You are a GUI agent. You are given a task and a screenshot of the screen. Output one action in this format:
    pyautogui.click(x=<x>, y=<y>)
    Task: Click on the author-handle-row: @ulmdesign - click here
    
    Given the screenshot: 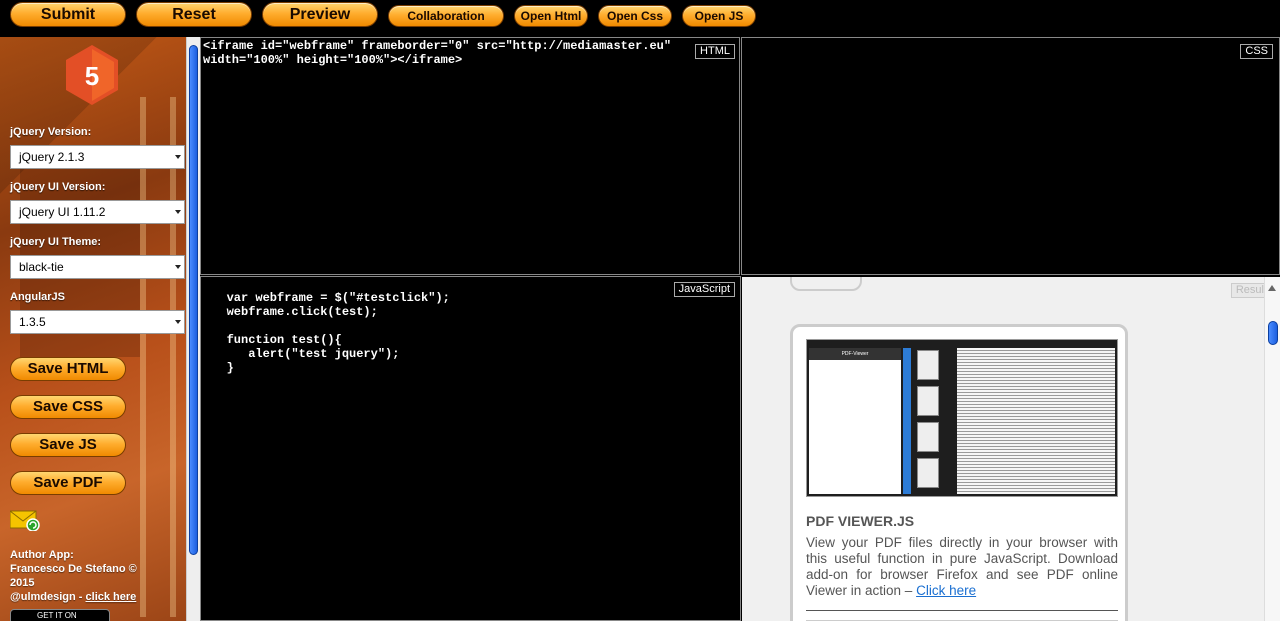 What is the action you would take?
    pyautogui.click(x=100, y=597)
    